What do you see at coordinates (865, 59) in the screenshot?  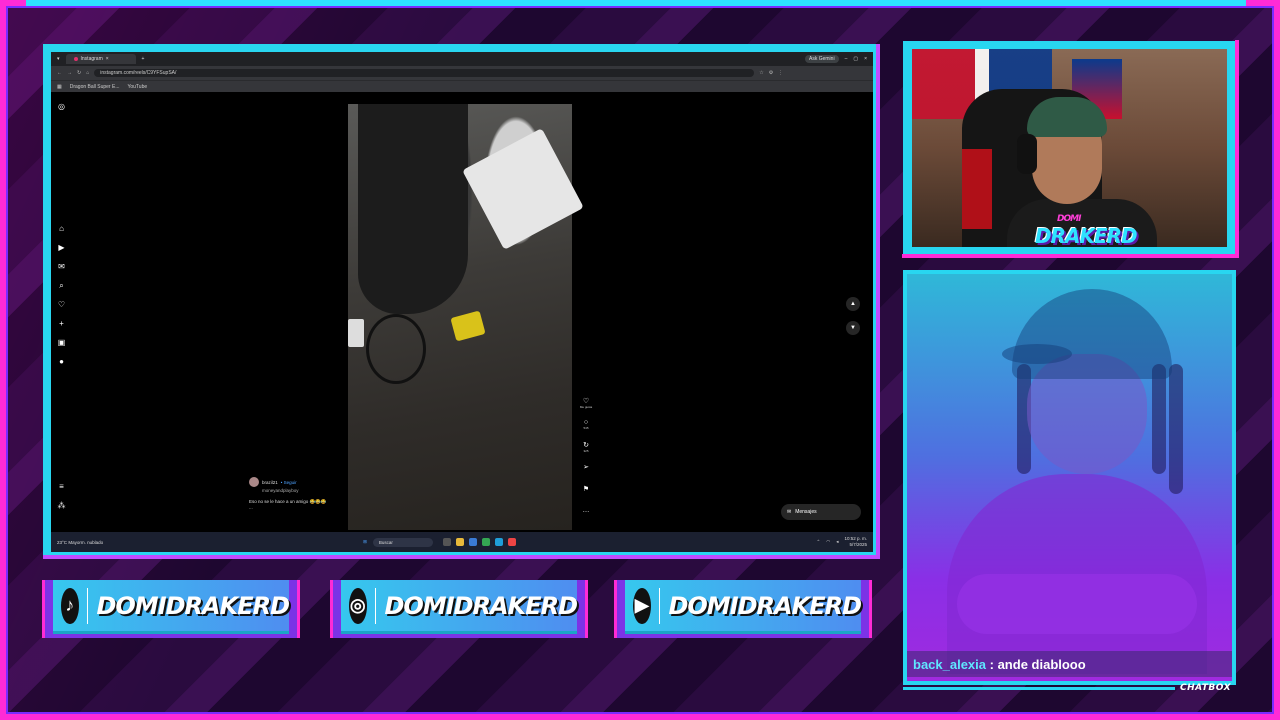 I see `close-window-icon: ×` at bounding box center [865, 59].